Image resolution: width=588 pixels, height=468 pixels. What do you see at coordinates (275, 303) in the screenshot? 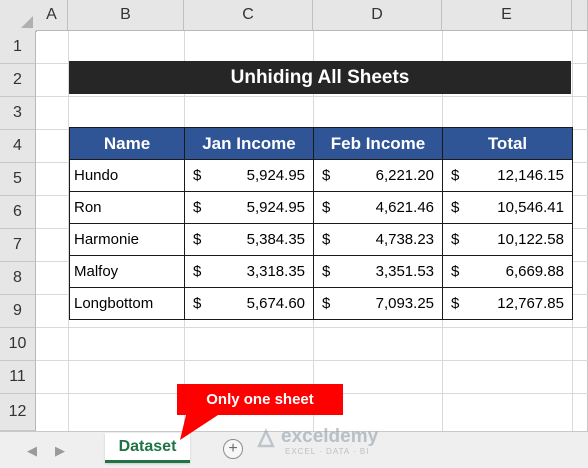
I see `cell-value: 5,674.60` at bounding box center [275, 303].